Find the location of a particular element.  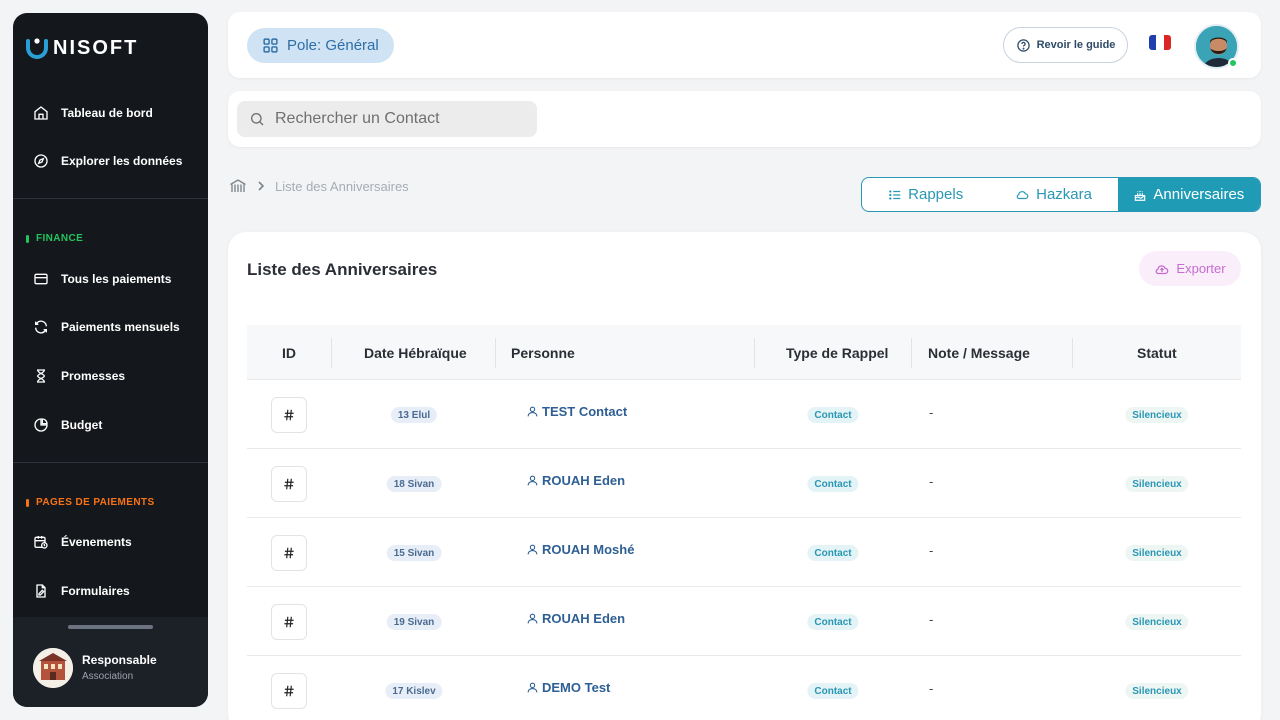

column-header-note: Note / Message is located at coordinates (979, 352).